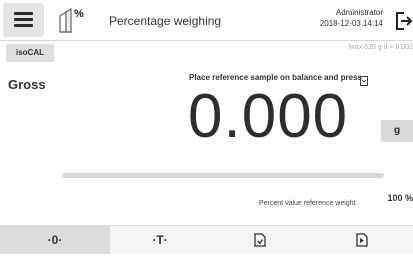  I want to click on percentage-weighing-app-icon: %, so click(72, 19).